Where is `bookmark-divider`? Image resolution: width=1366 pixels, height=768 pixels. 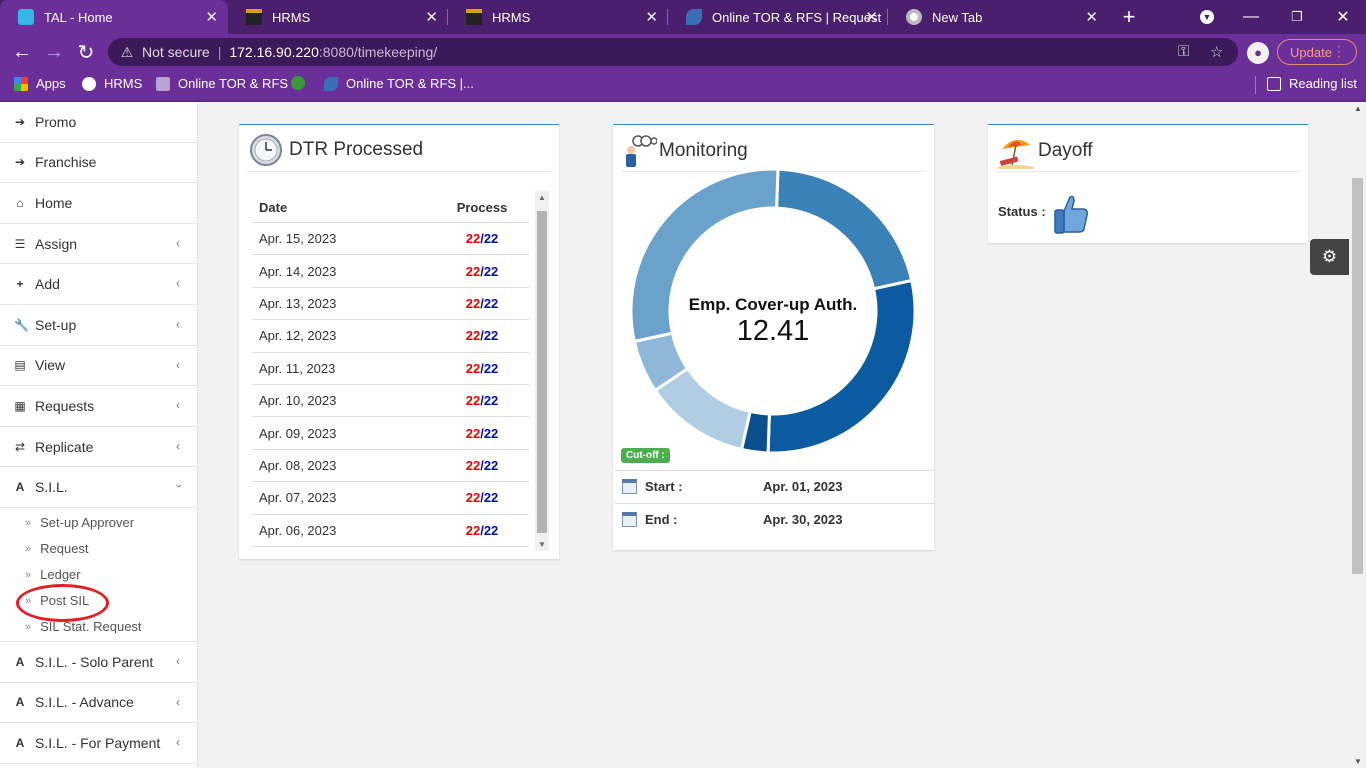
bookmark-divider is located at coordinates (1255, 85).